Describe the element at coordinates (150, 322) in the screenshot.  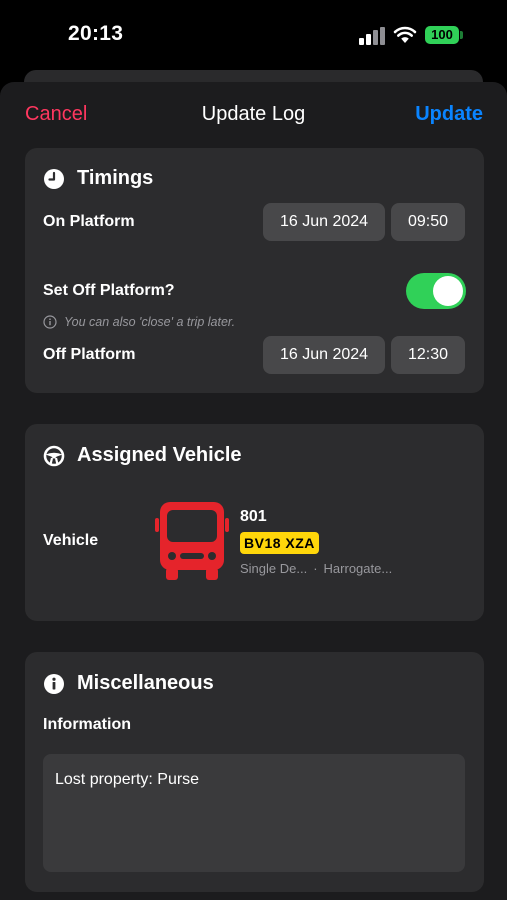
I see `hint-text: You can also 'close' a trip later.` at that location.